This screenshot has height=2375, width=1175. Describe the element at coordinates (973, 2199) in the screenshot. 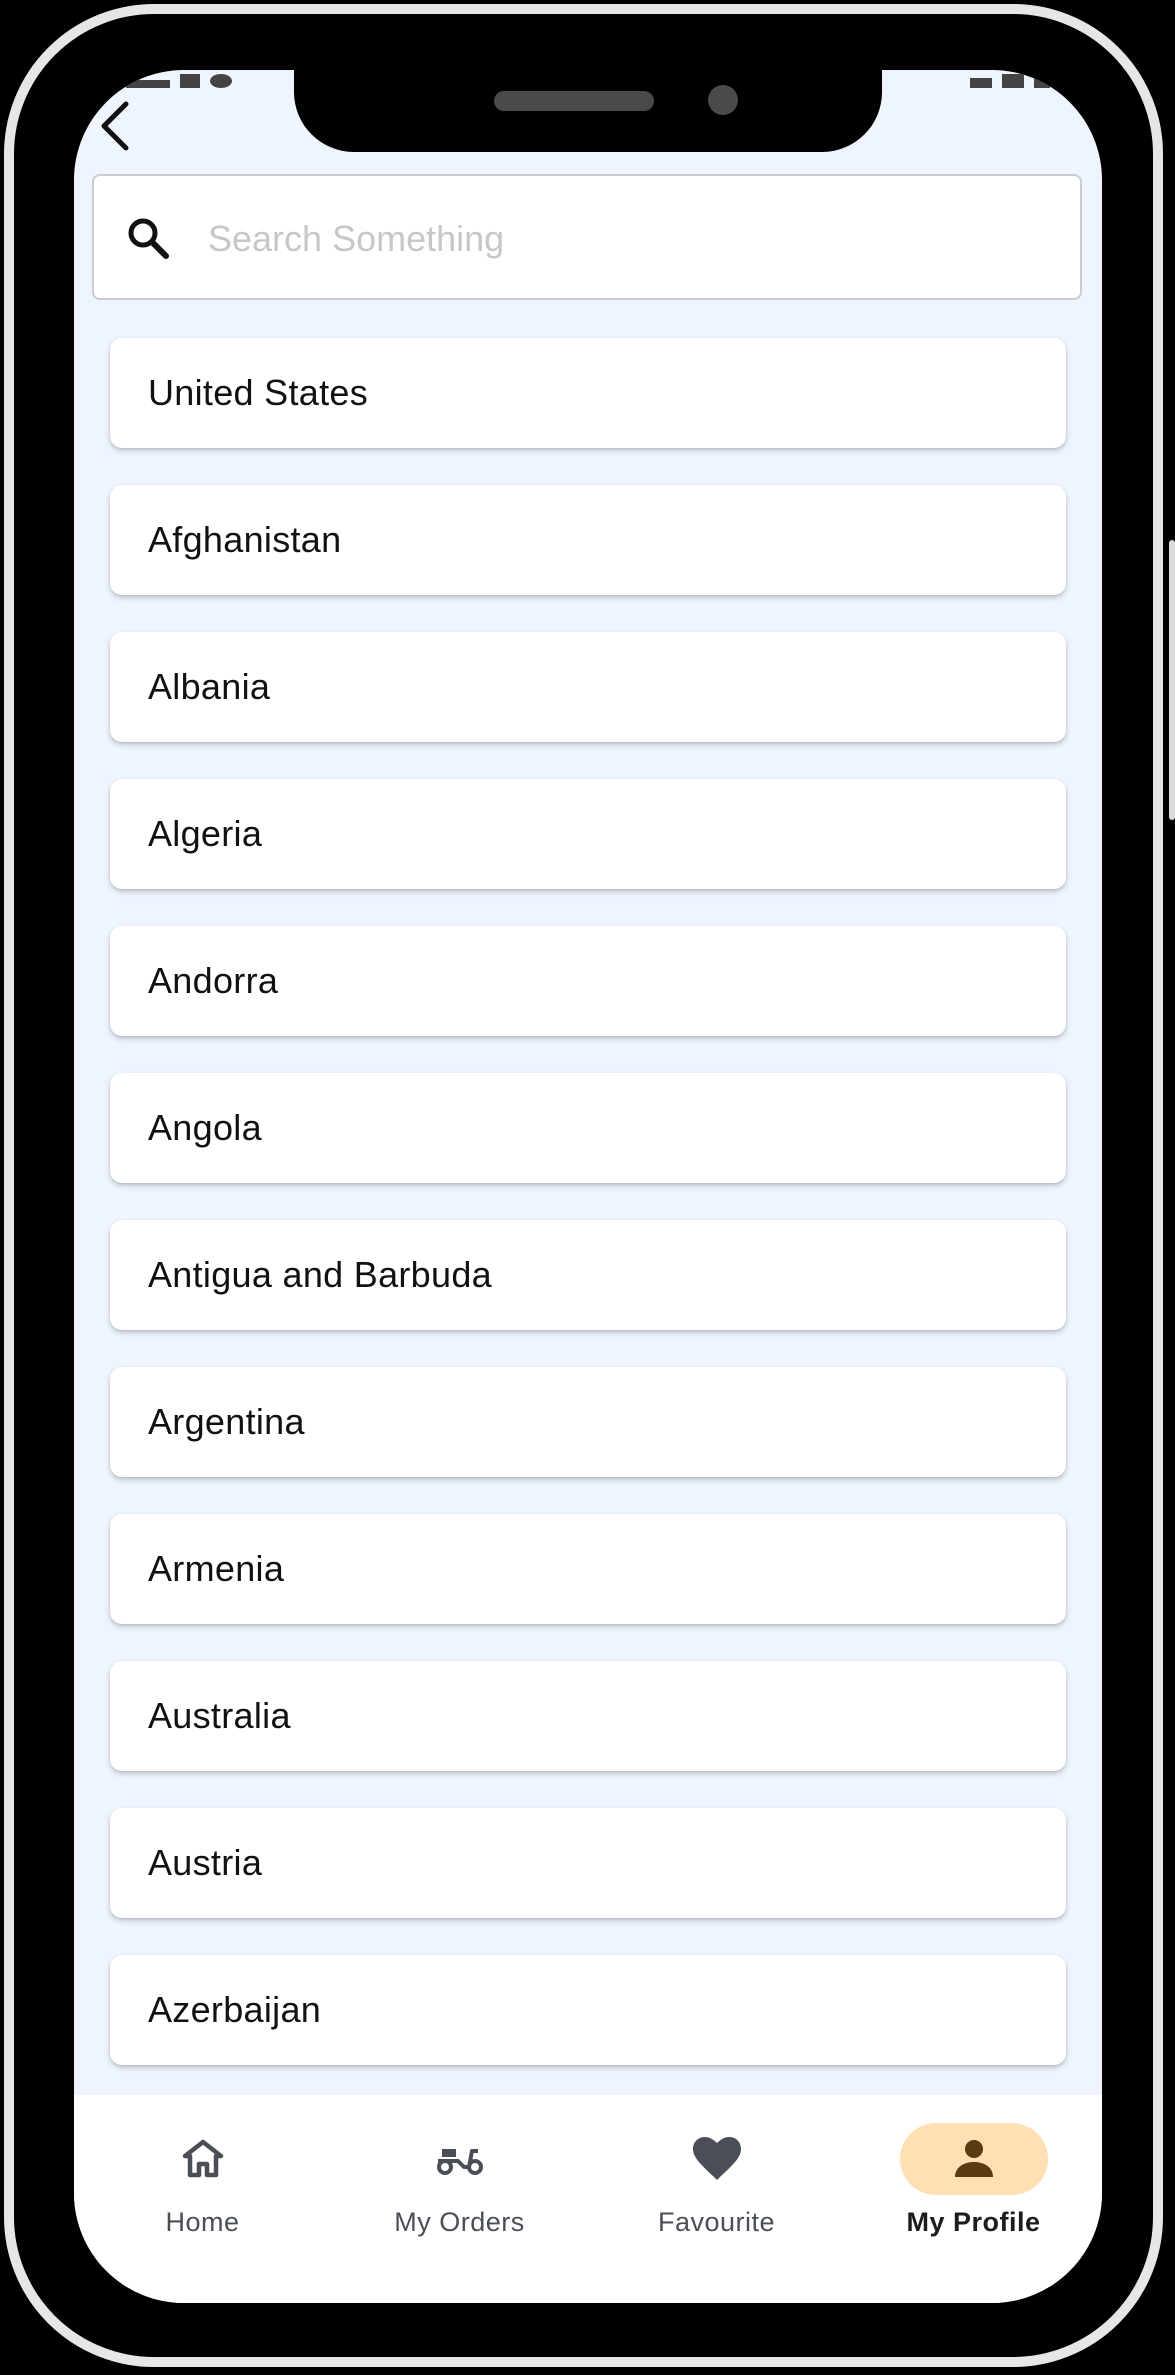

I see `nav-item-my-profile: My Profile` at that location.